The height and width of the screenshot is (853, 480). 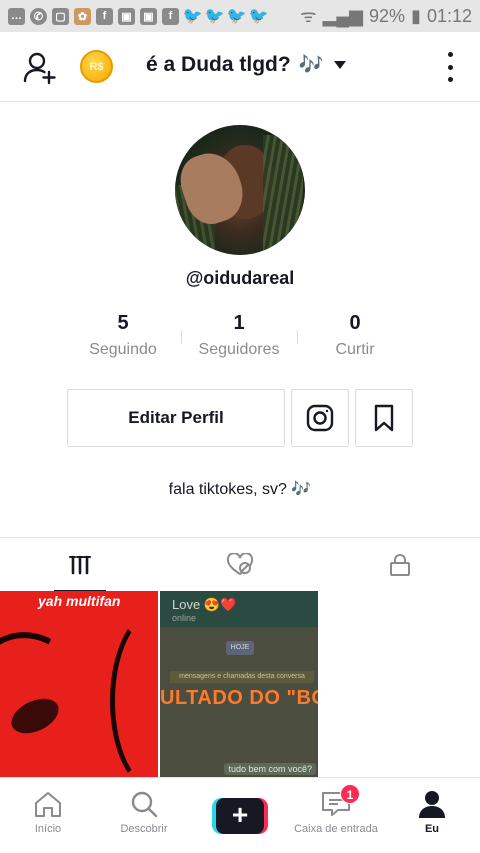 I want to click on bookmark-icon, so click(x=384, y=418).